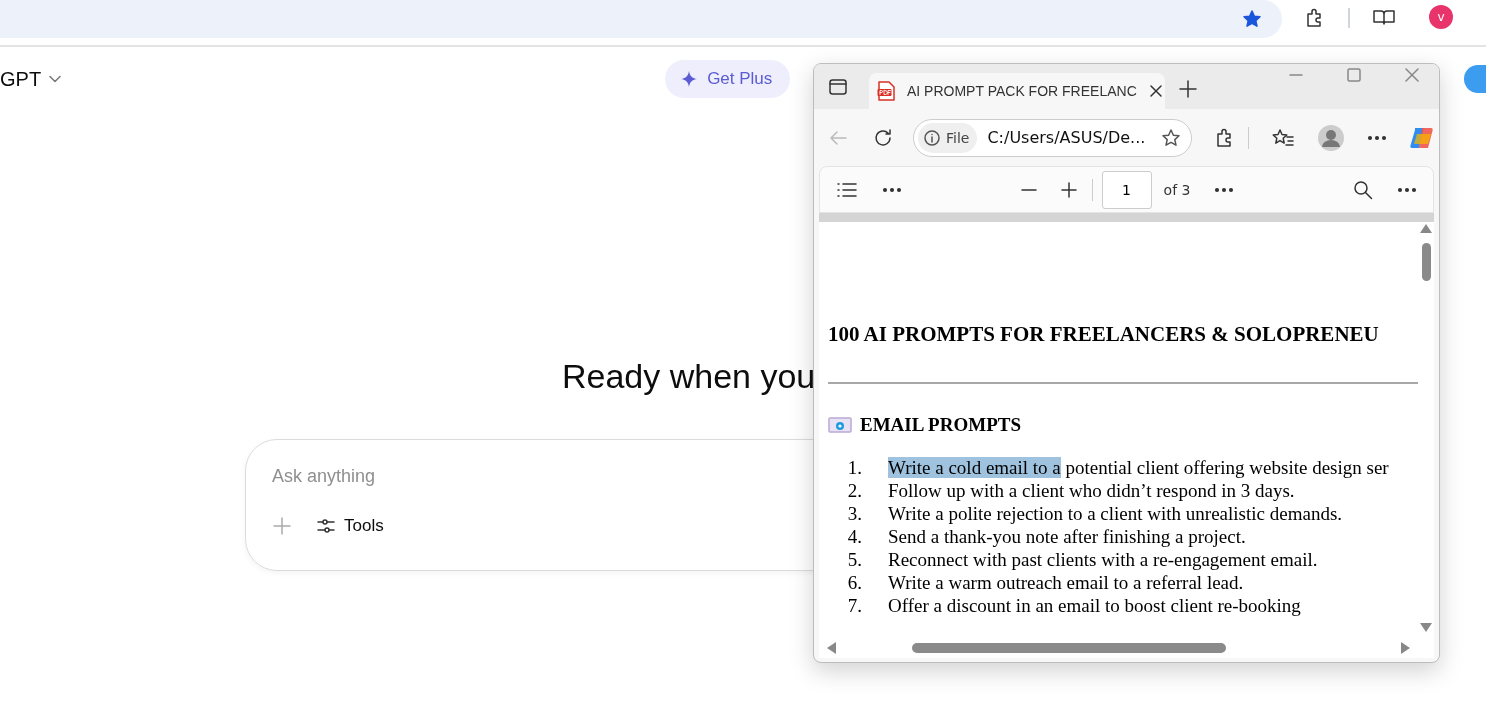 The height and width of the screenshot is (722, 1486). I want to click on new-tab-icon, so click(1188, 89).